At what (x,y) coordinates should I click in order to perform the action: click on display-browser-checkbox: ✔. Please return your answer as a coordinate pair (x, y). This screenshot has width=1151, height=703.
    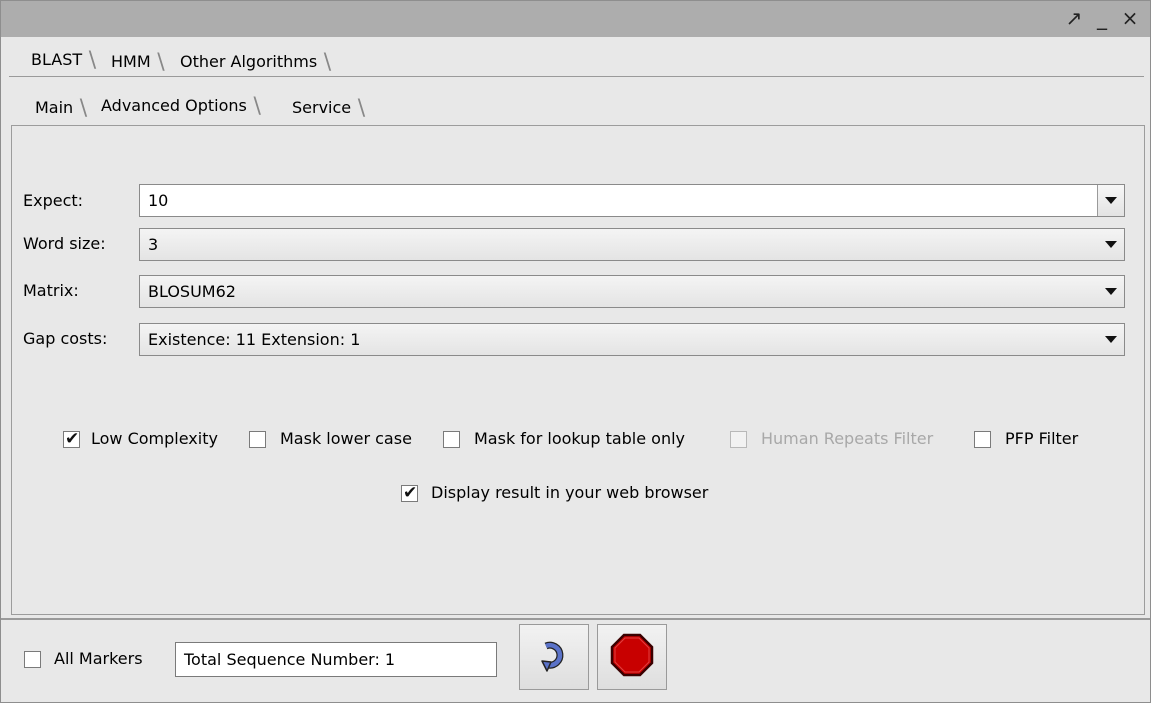
    Looking at the image, I should click on (409, 493).